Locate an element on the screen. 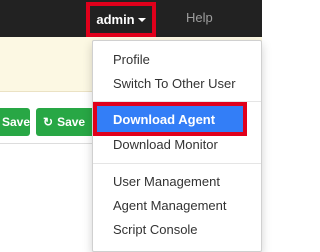 The height and width of the screenshot is (252, 320). save-button-label: Save is located at coordinates (16, 122).